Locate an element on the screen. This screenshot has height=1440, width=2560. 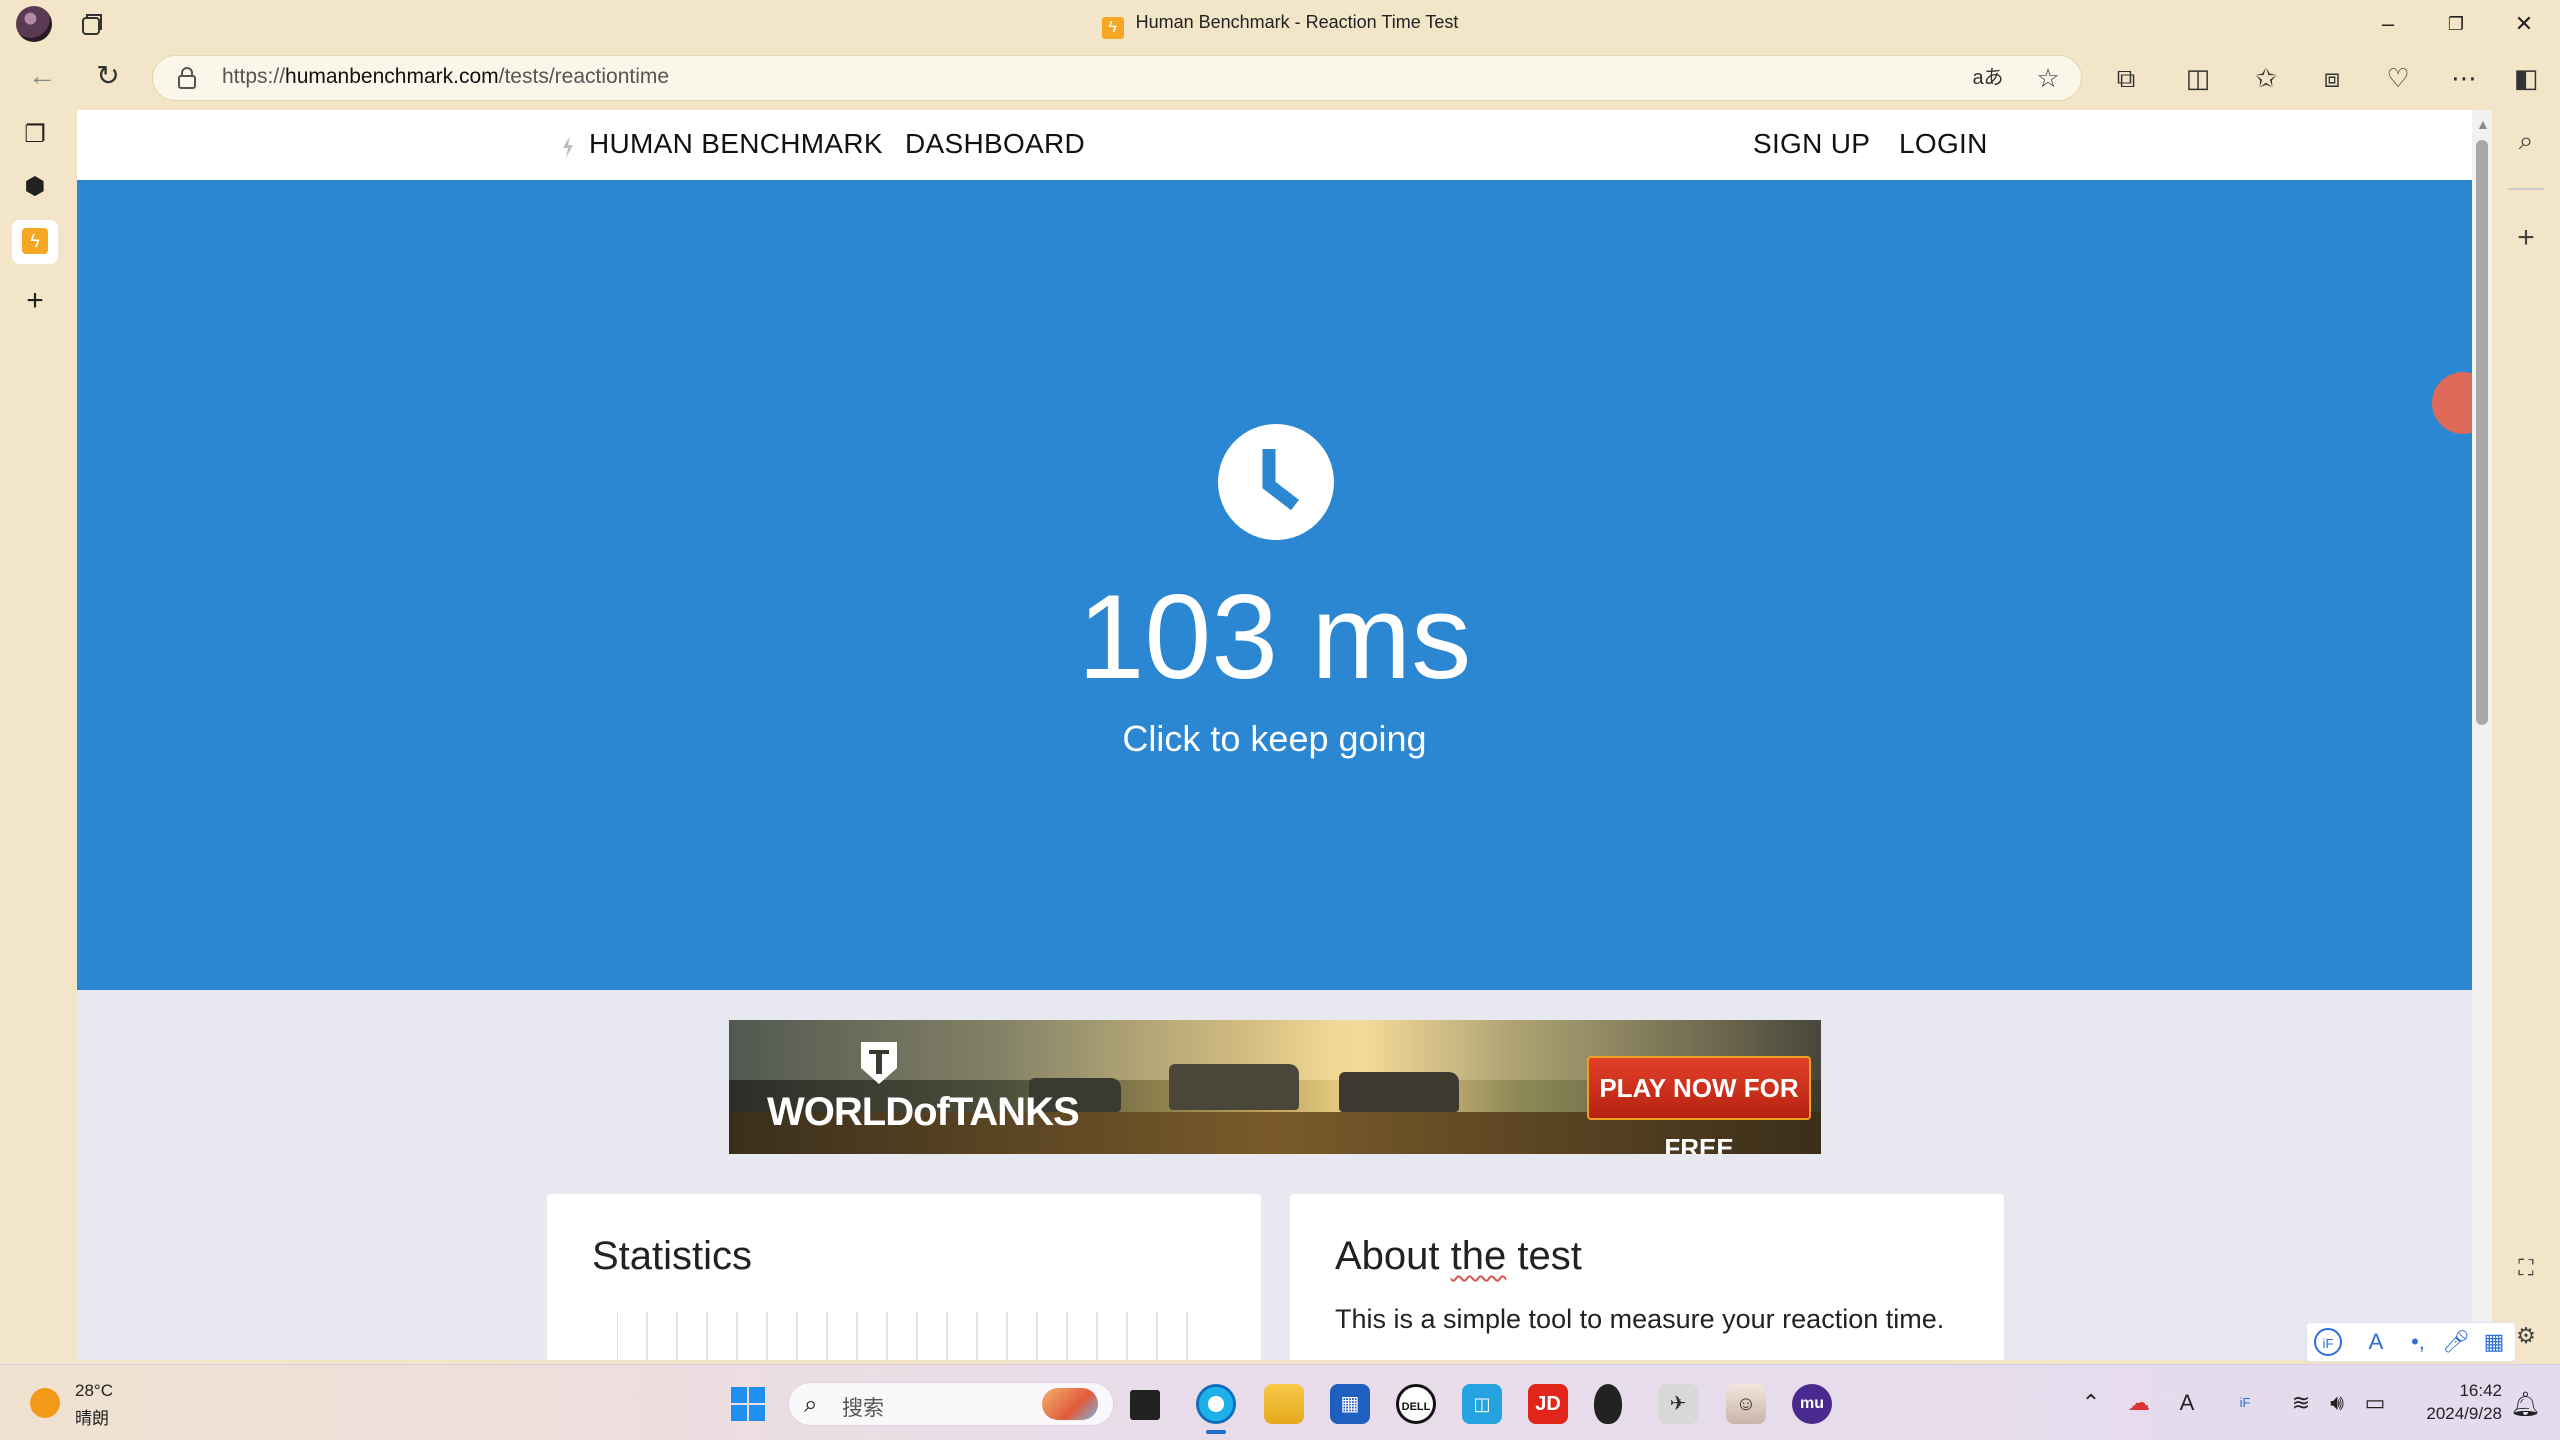
ad-logo-text: WORLDofTANKS is located at coordinates (923, 1112).